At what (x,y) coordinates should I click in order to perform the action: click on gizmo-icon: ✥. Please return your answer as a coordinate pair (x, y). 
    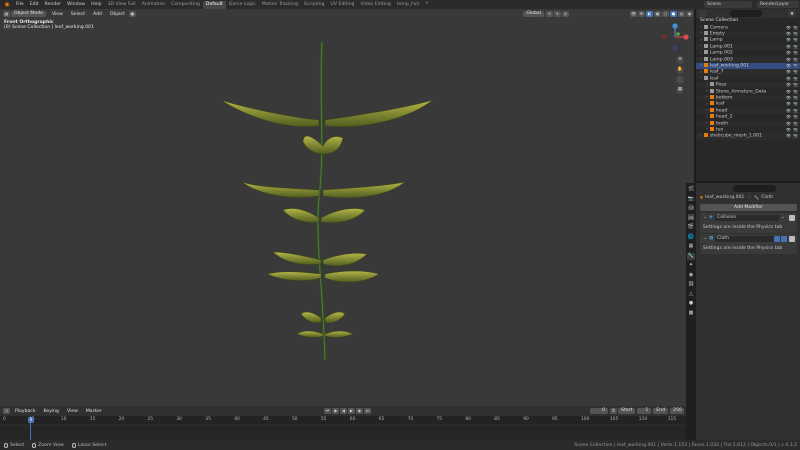
    Looking at the image, I should click on (641, 14).